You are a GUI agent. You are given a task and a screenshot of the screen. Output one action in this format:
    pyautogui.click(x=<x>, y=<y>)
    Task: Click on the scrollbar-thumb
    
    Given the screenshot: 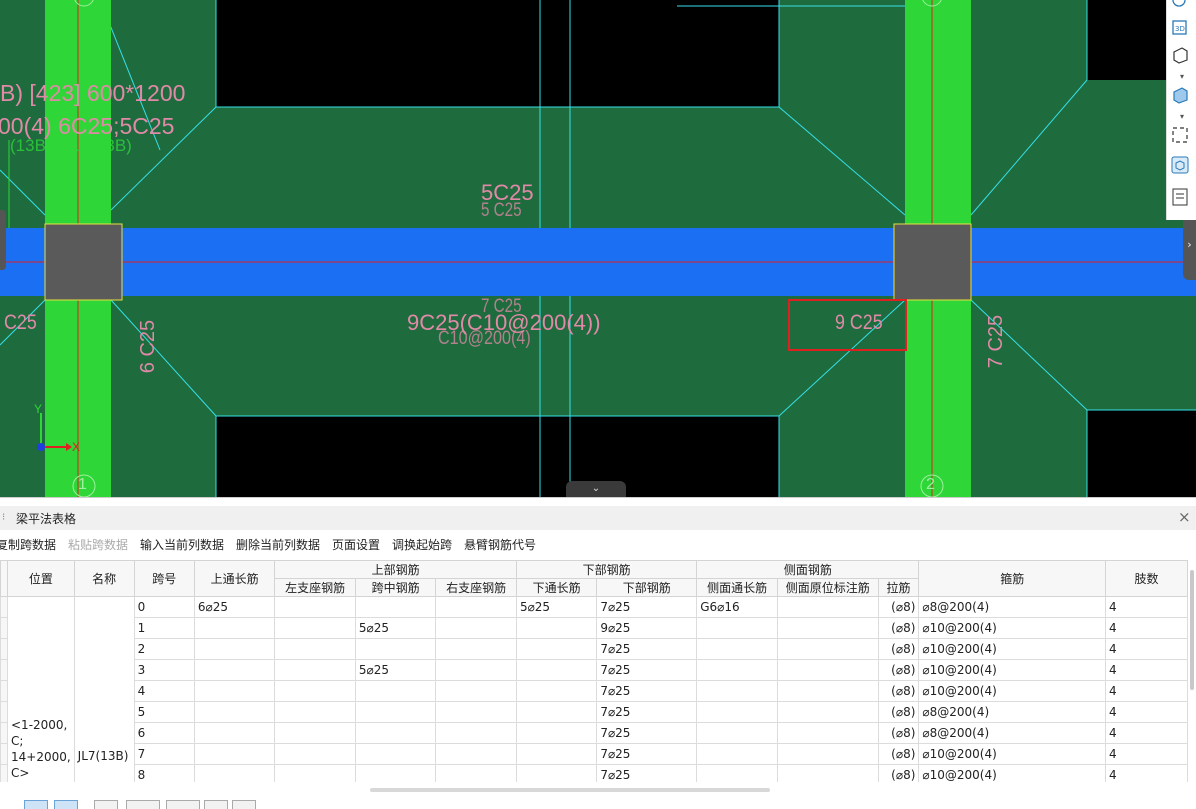 What is the action you would take?
    pyautogui.click(x=1192, y=630)
    